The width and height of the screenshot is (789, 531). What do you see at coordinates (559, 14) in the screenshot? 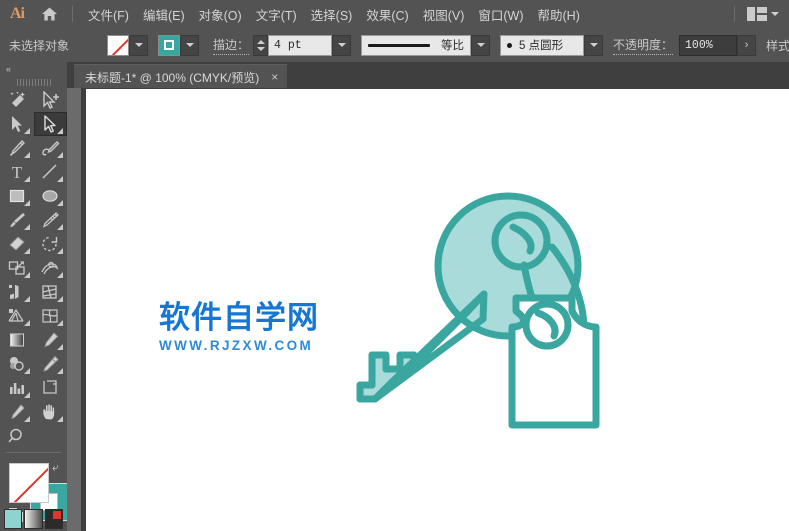
I see `menu-help: 帮助(H)` at bounding box center [559, 14].